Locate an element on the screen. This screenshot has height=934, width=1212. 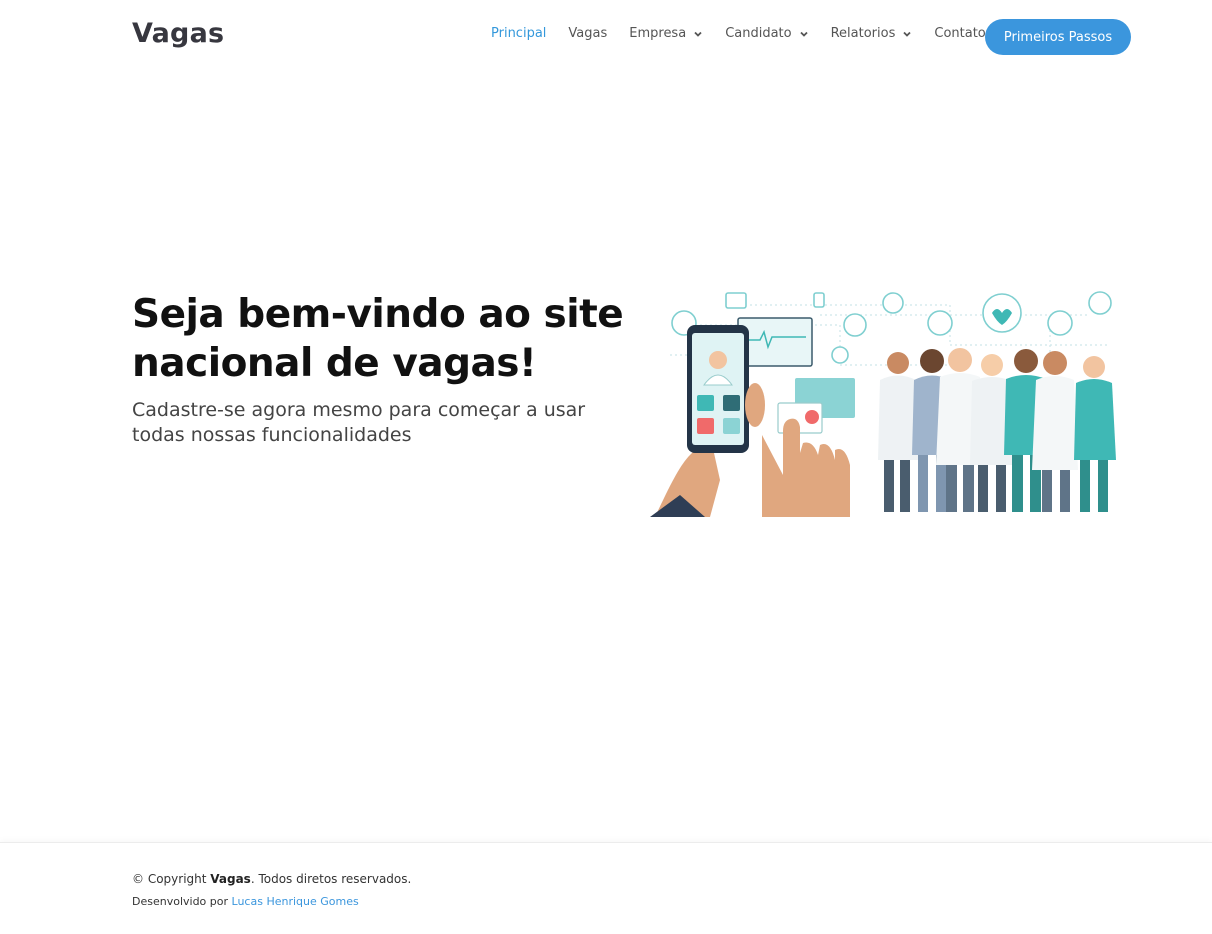
nav-item-empresa: Empresa is located at coordinates (666, 33).